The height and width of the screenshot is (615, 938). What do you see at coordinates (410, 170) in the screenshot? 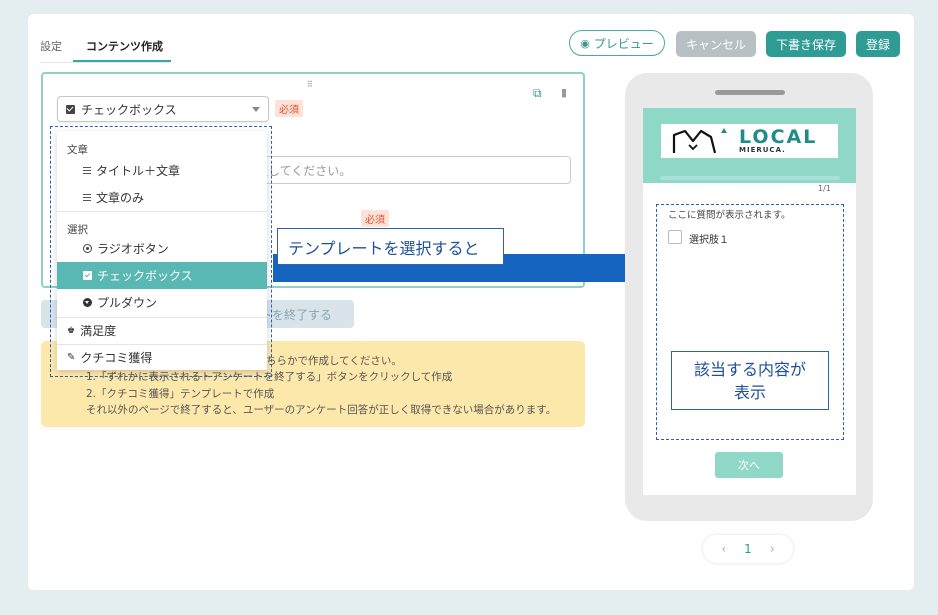
I see `question-input: 択してください。` at bounding box center [410, 170].